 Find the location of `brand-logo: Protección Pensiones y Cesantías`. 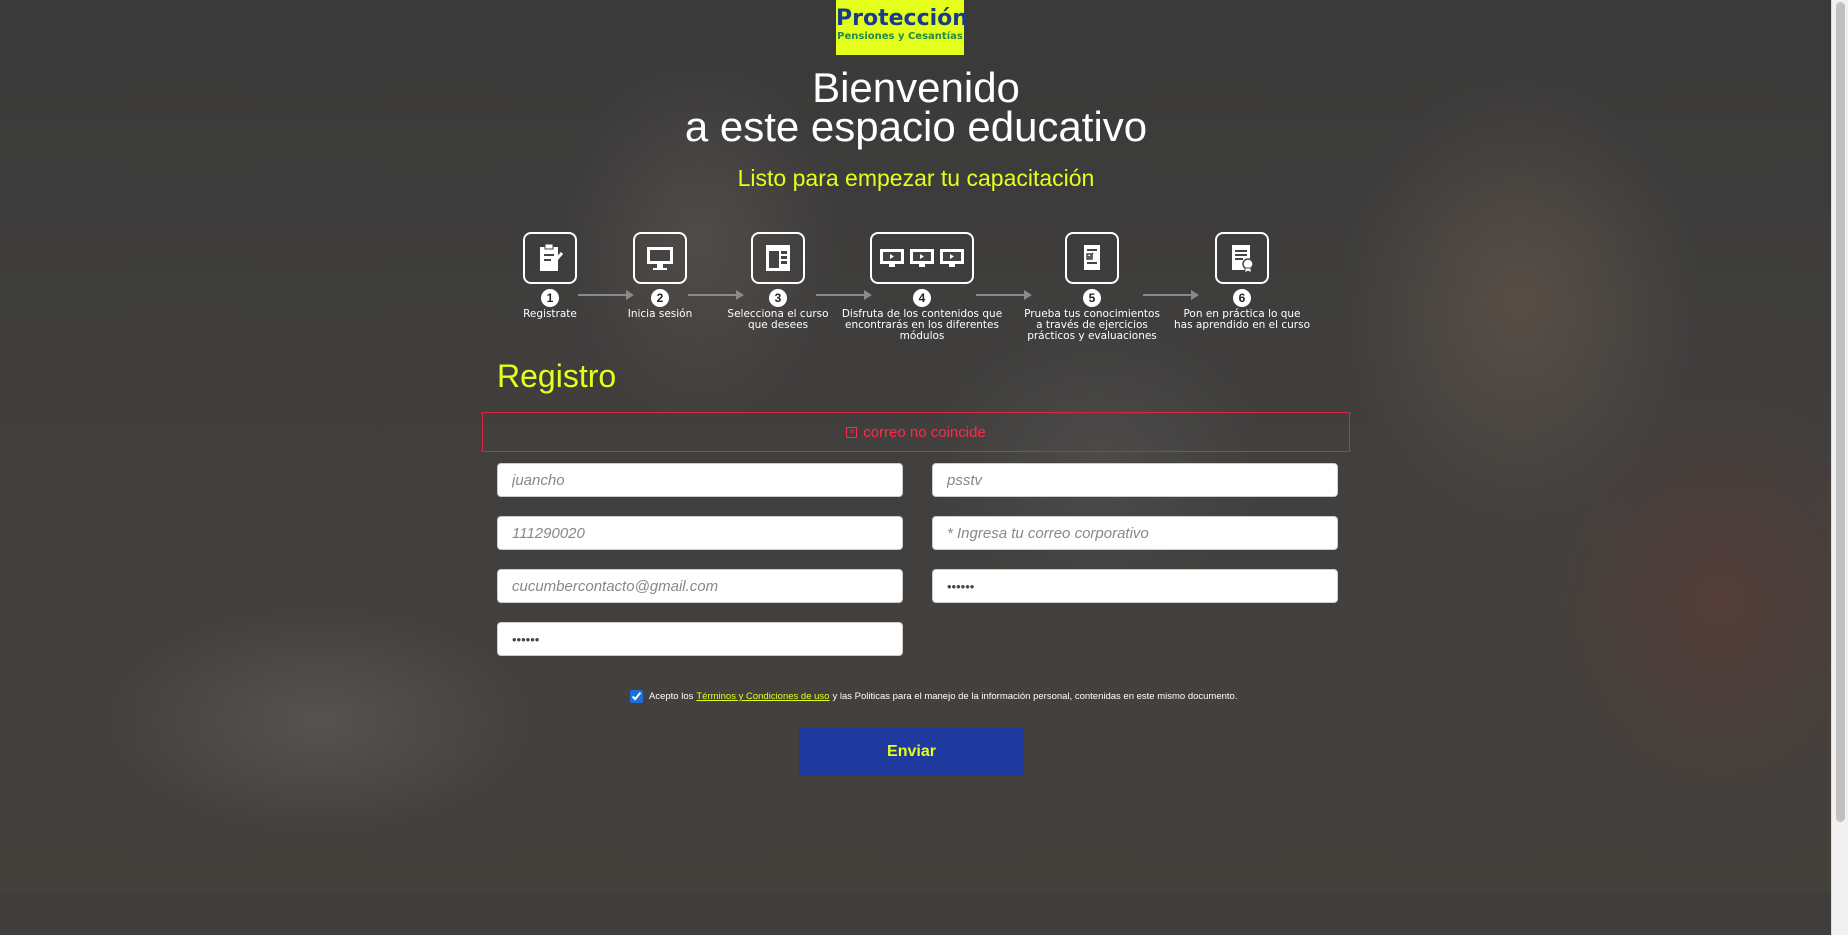

brand-logo: Protección Pensiones y Cesantías is located at coordinates (902, 27).